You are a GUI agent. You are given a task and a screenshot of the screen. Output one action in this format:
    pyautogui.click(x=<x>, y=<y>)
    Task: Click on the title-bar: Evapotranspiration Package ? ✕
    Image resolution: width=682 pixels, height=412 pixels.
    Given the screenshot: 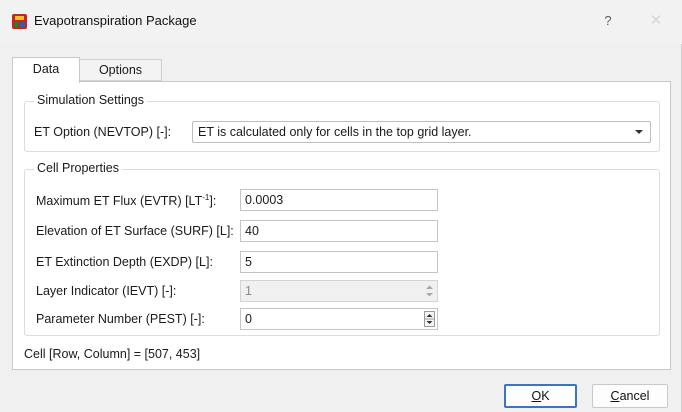 What is the action you would take?
    pyautogui.click(x=341, y=22)
    